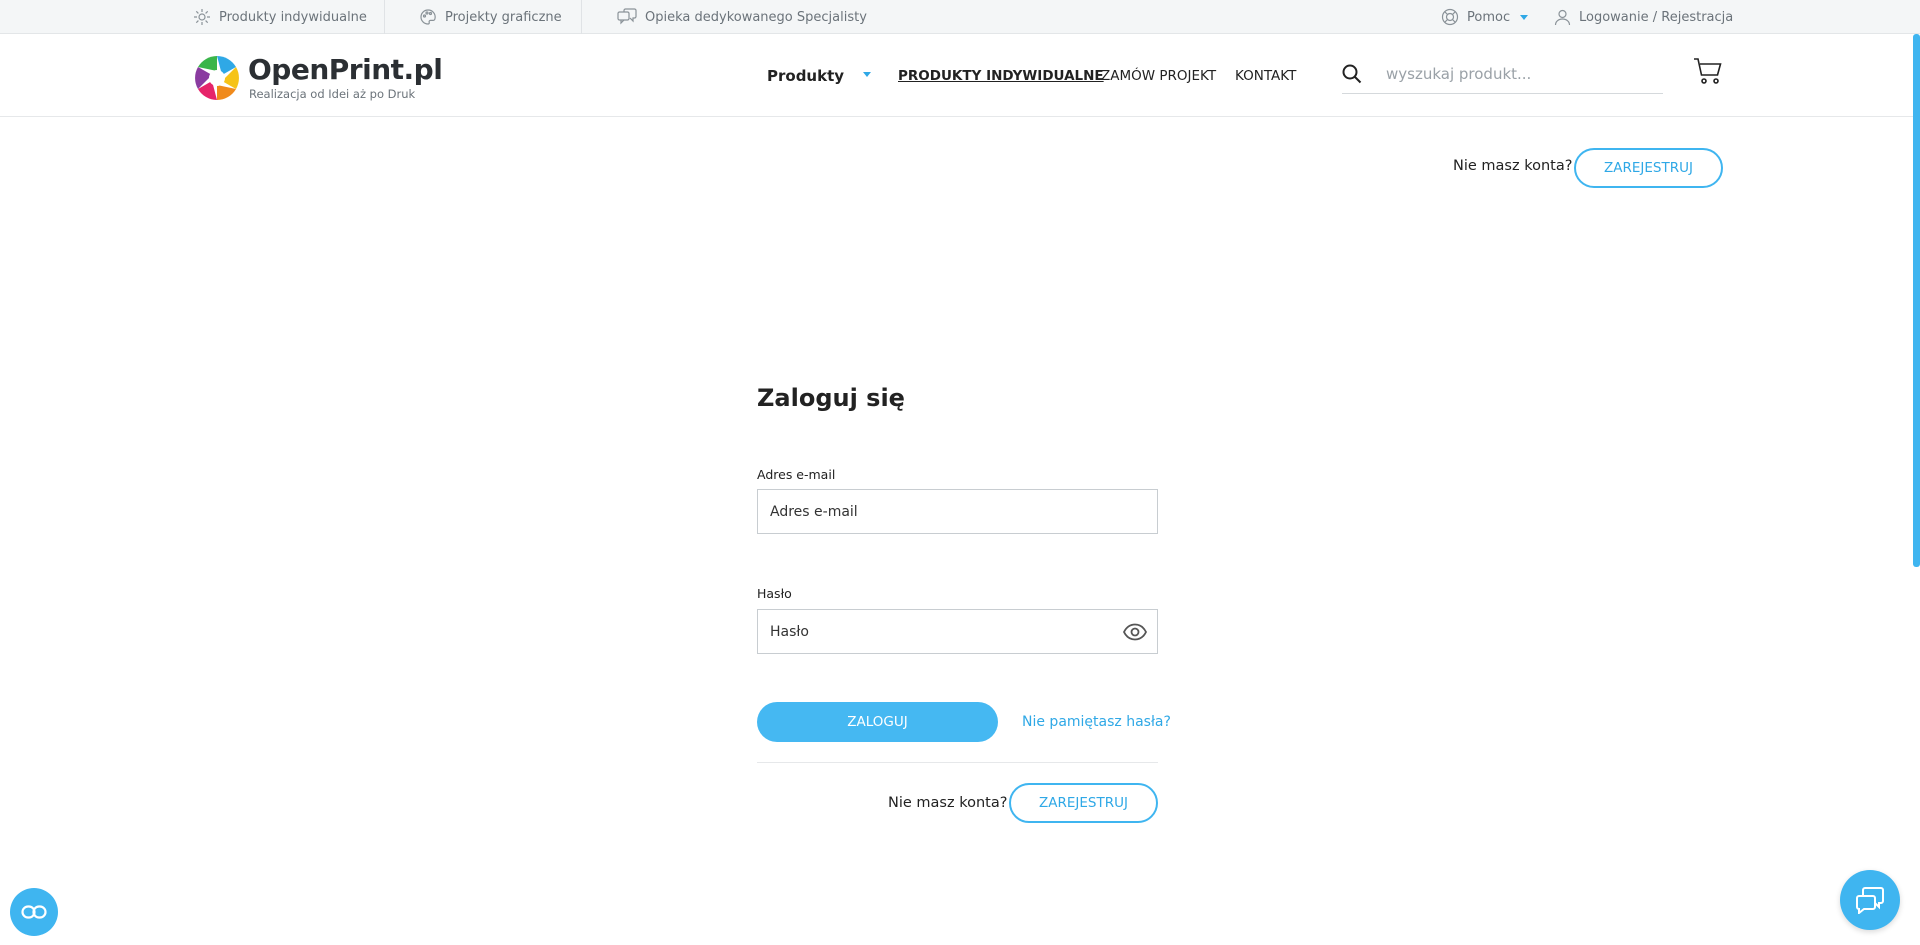 This screenshot has height=945, width=1920. Describe the element at coordinates (345, 69) in the screenshot. I see `brand-name: OpenPrint.pl` at that location.